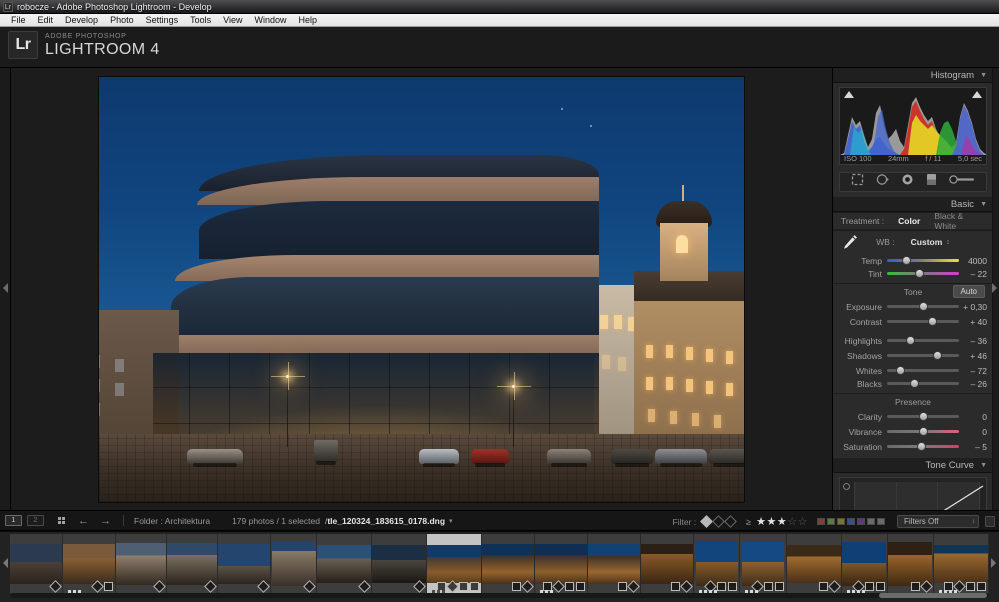 The height and width of the screenshot is (602, 999). What do you see at coordinates (761, 521) in the screenshot?
I see `rating-star-1: ★` at bounding box center [761, 521].